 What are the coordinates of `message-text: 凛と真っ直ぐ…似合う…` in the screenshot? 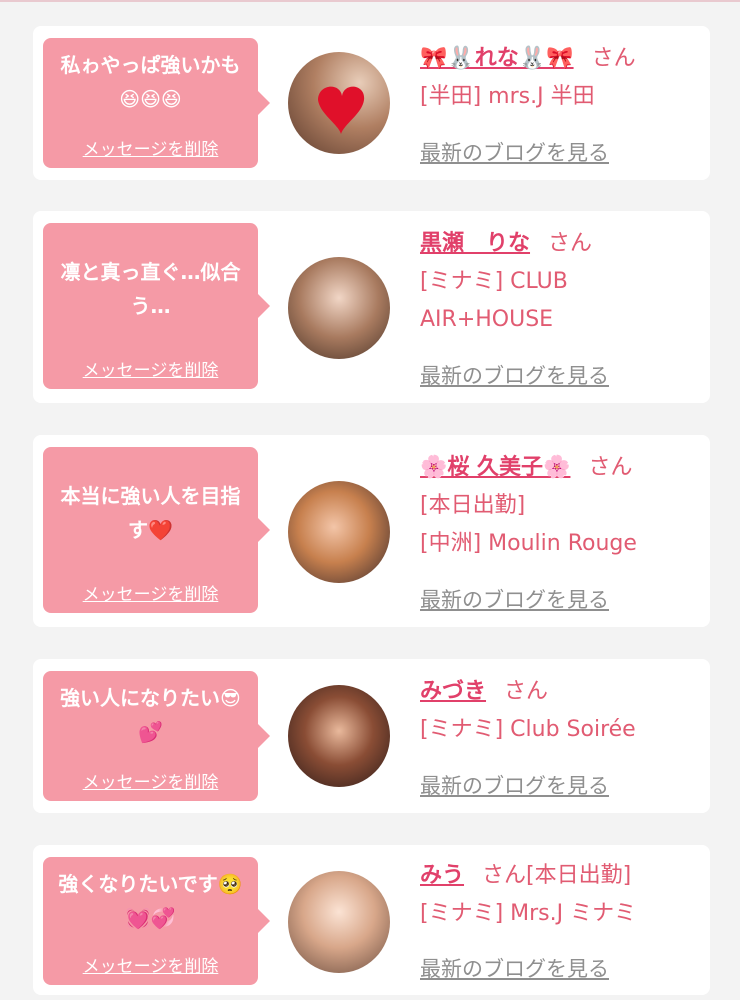 It's located at (150, 289).